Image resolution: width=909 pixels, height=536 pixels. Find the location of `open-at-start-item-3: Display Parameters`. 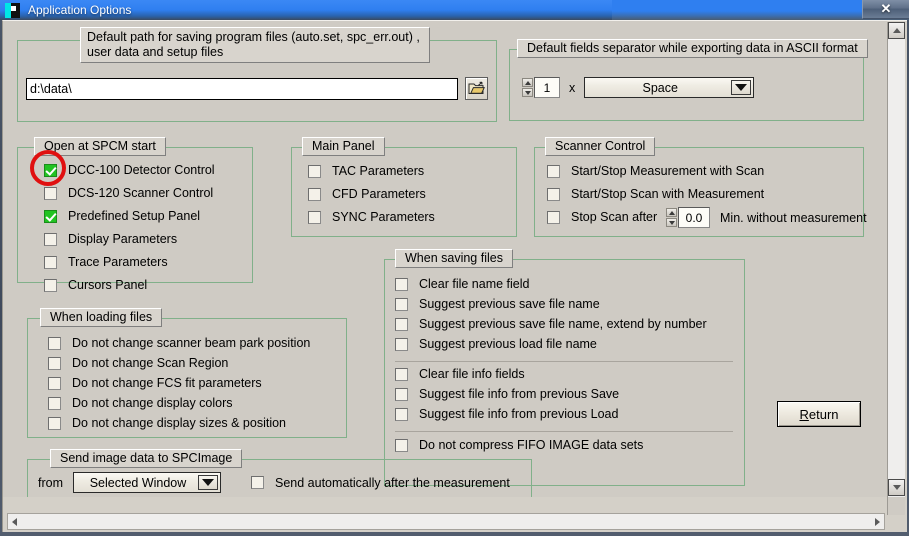

open-at-start-item-3: Display Parameters is located at coordinates (110, 239).